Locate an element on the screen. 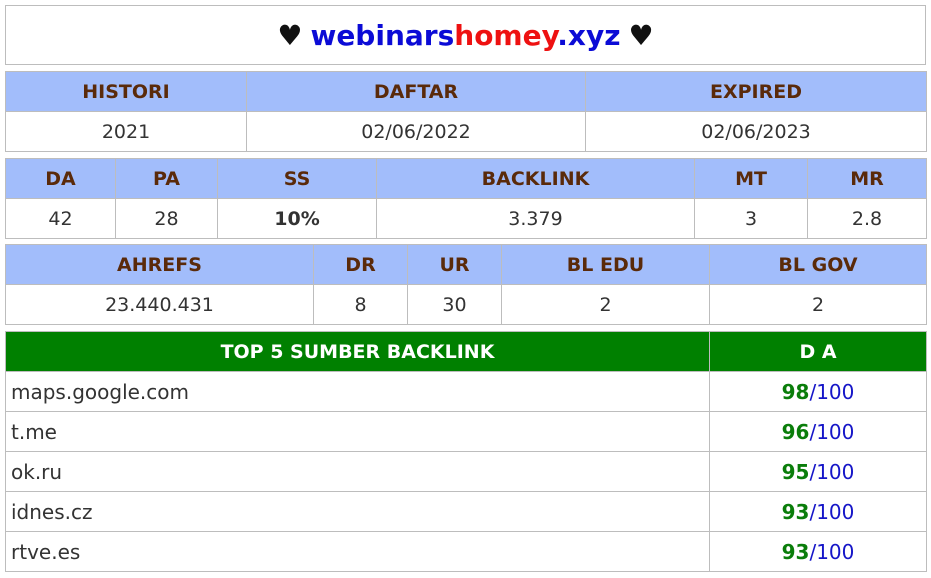  domain-part-2: homey is located at coordinates (506, 35).